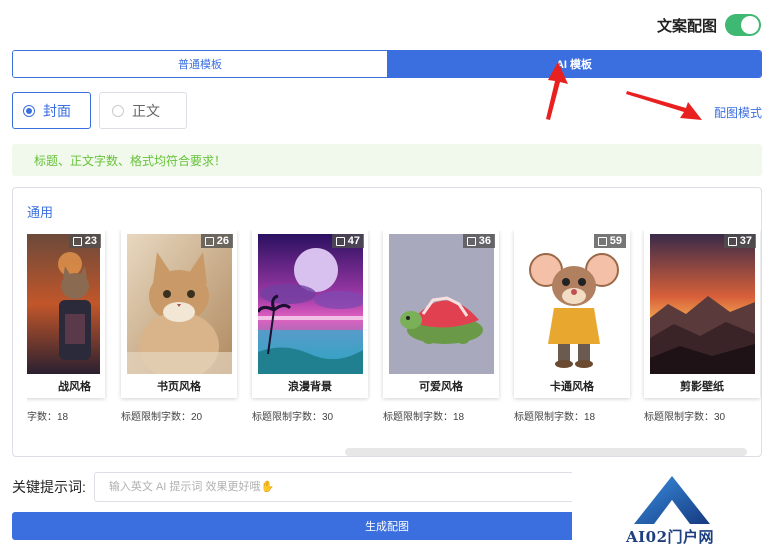 Image resolution: width=771 pixels, height=549 pixels. I want to click on card-name: 可爱风格, so click(441, 387).